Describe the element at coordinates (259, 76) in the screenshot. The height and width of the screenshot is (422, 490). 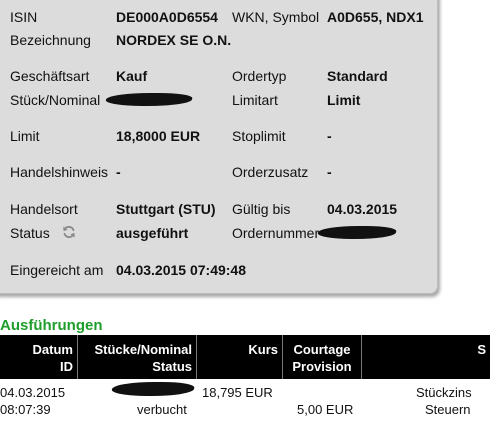
I see `ordertyp-label: Ordertyp` at that location.